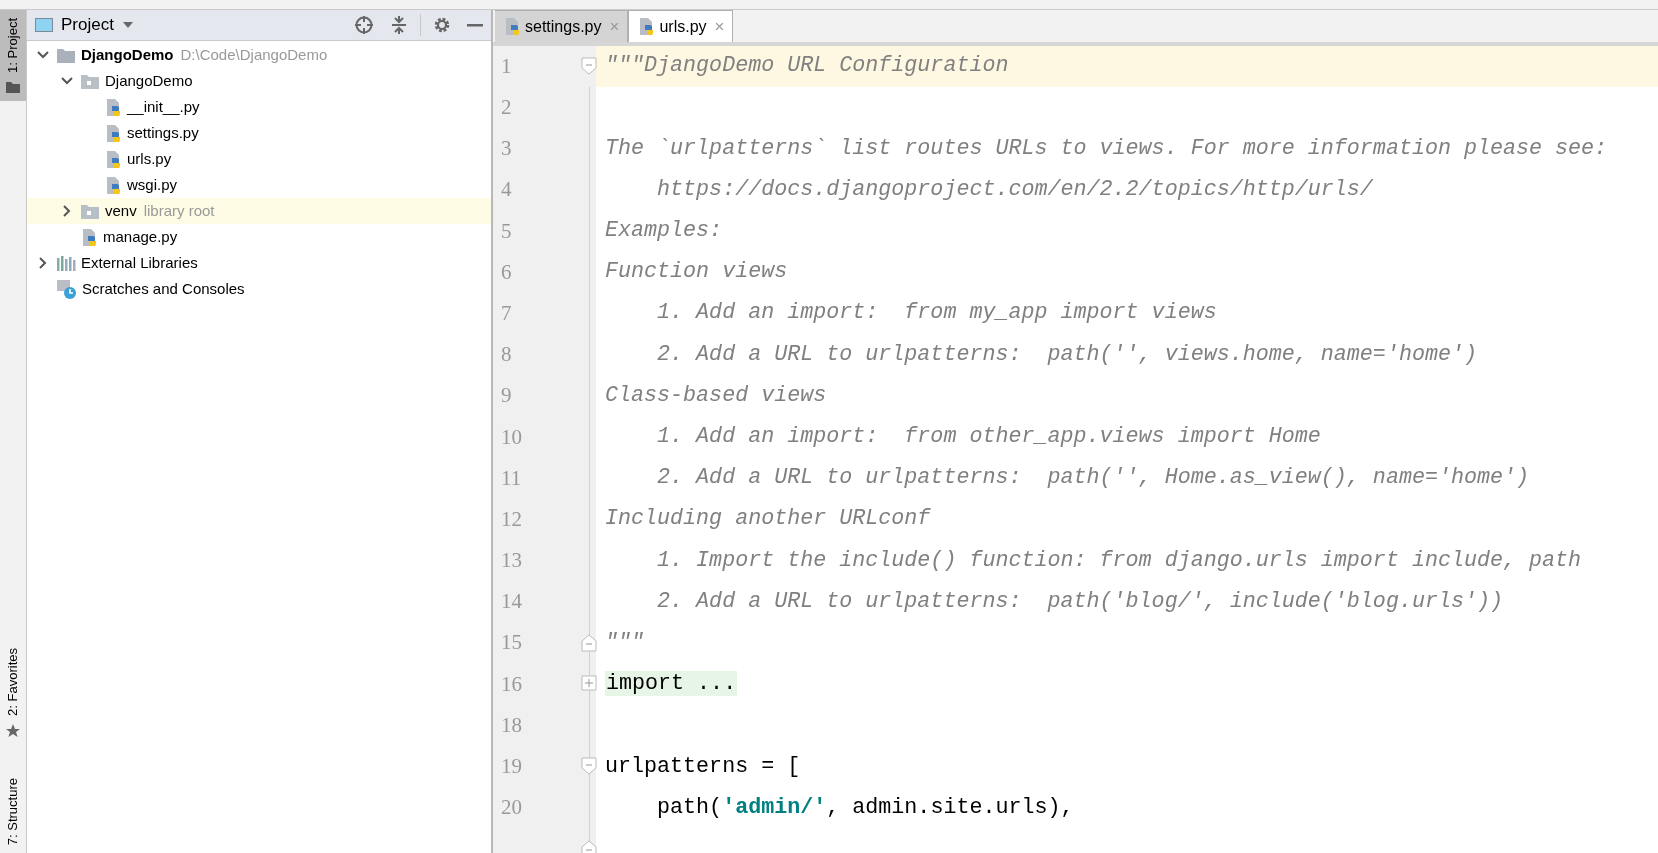  What do you see at coordinates (506, 190) in the screenshot?
I see `line-number: 4` at bounding box center [506, 190].